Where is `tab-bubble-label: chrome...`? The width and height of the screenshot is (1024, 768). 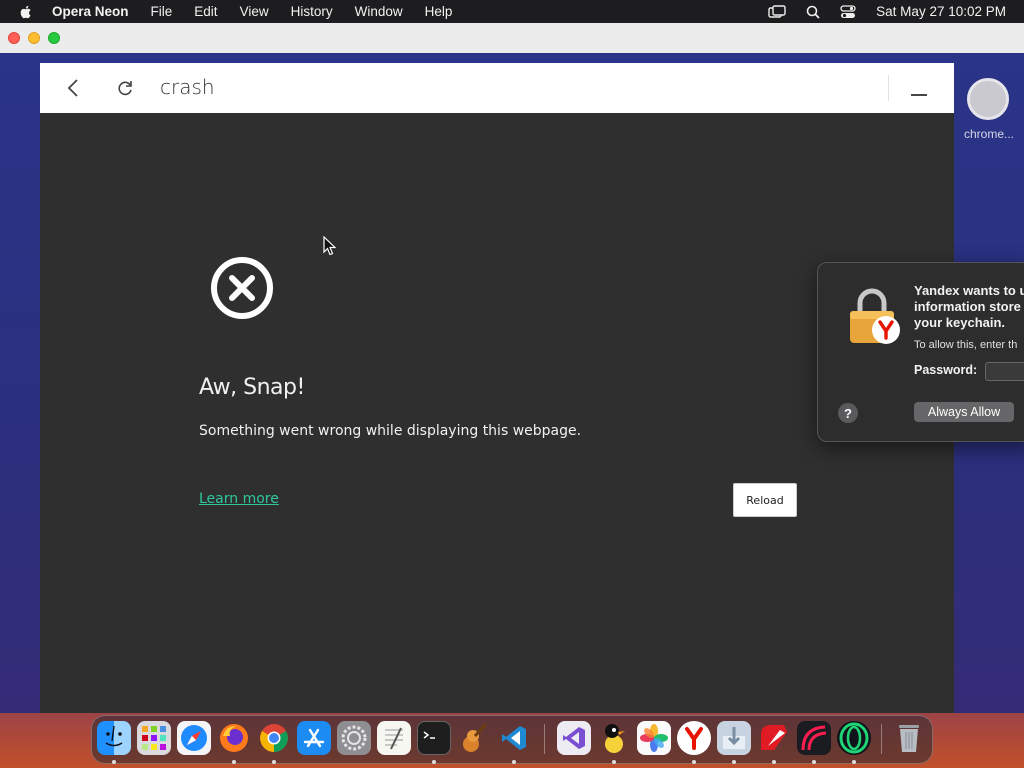 tab-bubble-label: chrome... is located at coordinates (990, 134).